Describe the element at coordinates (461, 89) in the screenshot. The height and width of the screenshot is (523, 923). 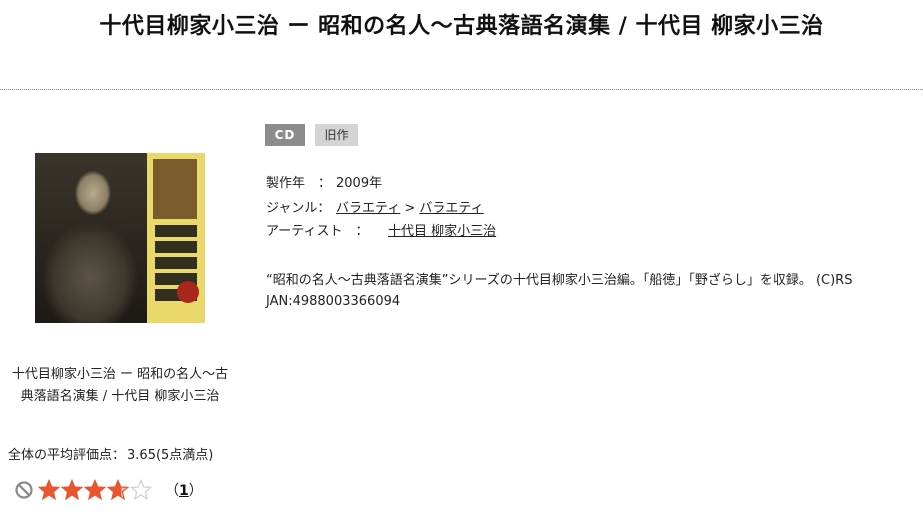
I see `title-divider` at that location.